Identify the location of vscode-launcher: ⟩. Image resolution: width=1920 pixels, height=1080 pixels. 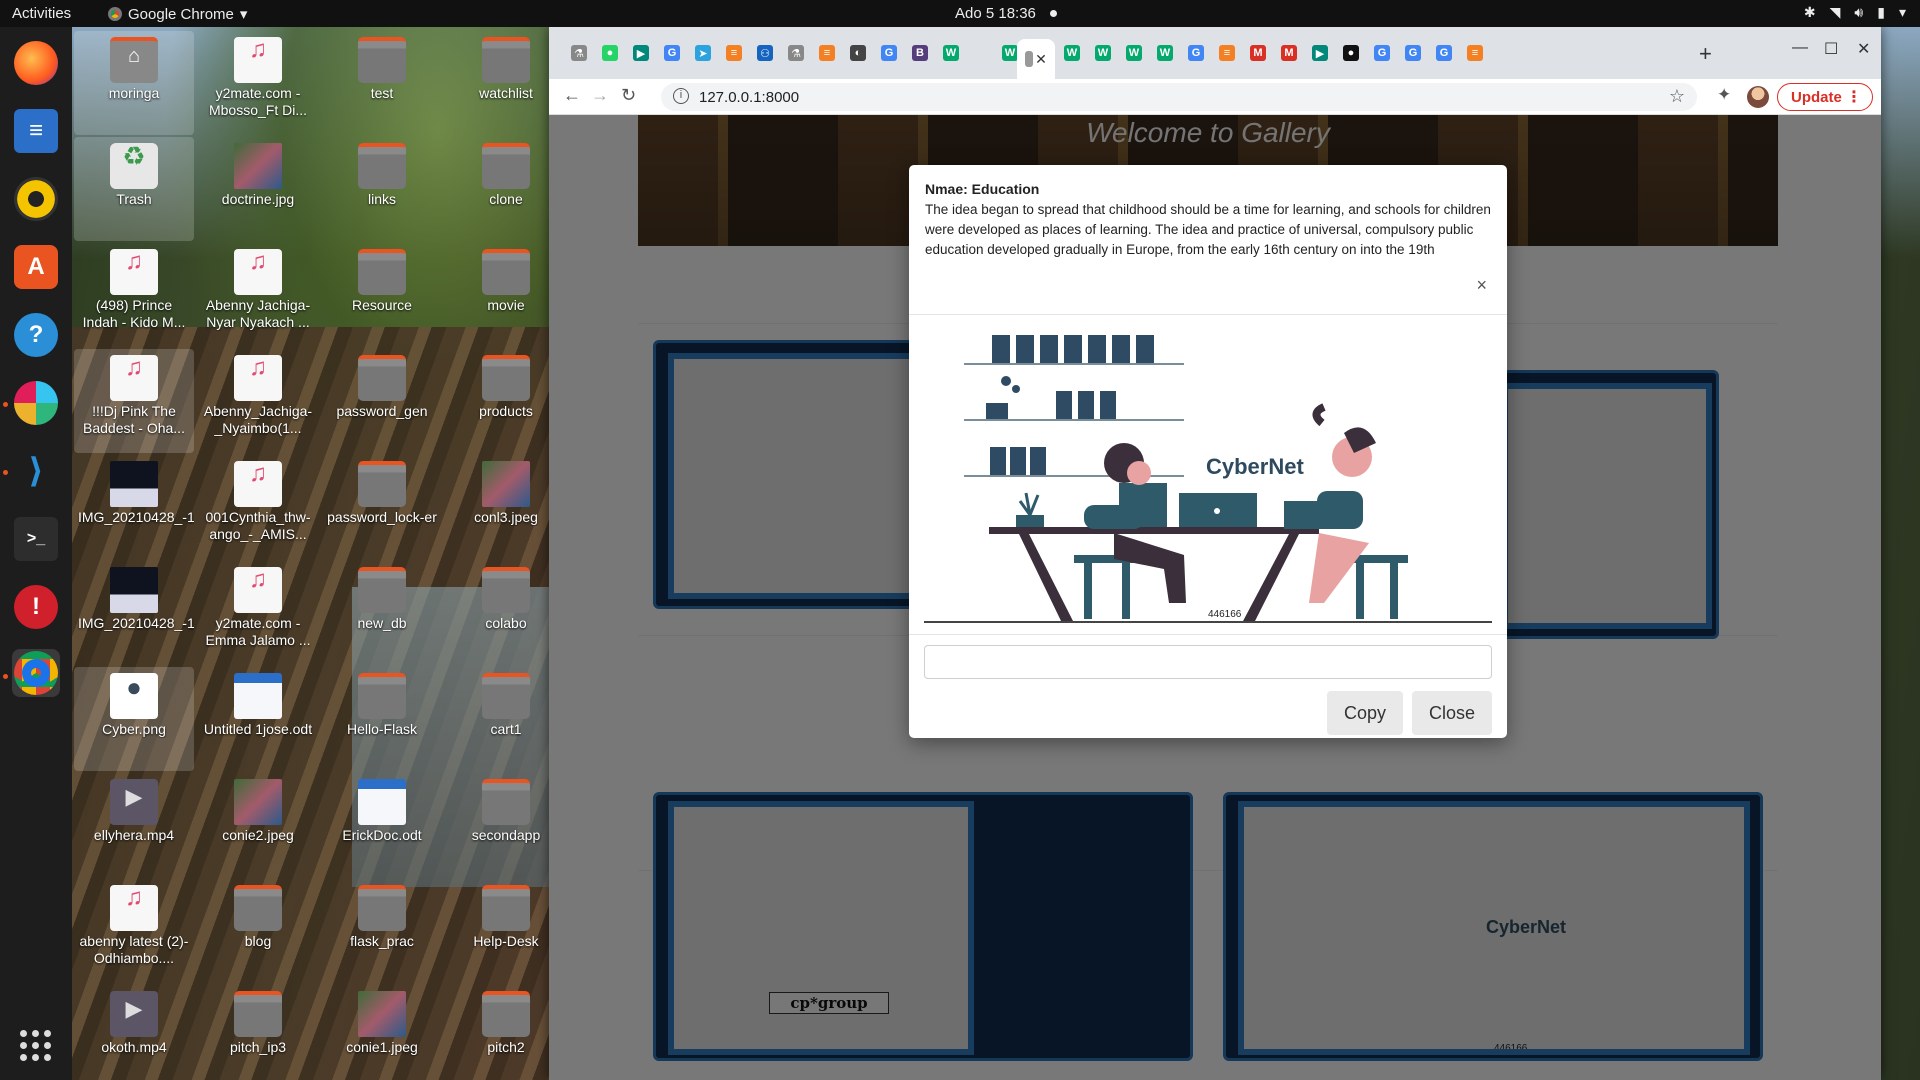
(36, 471).